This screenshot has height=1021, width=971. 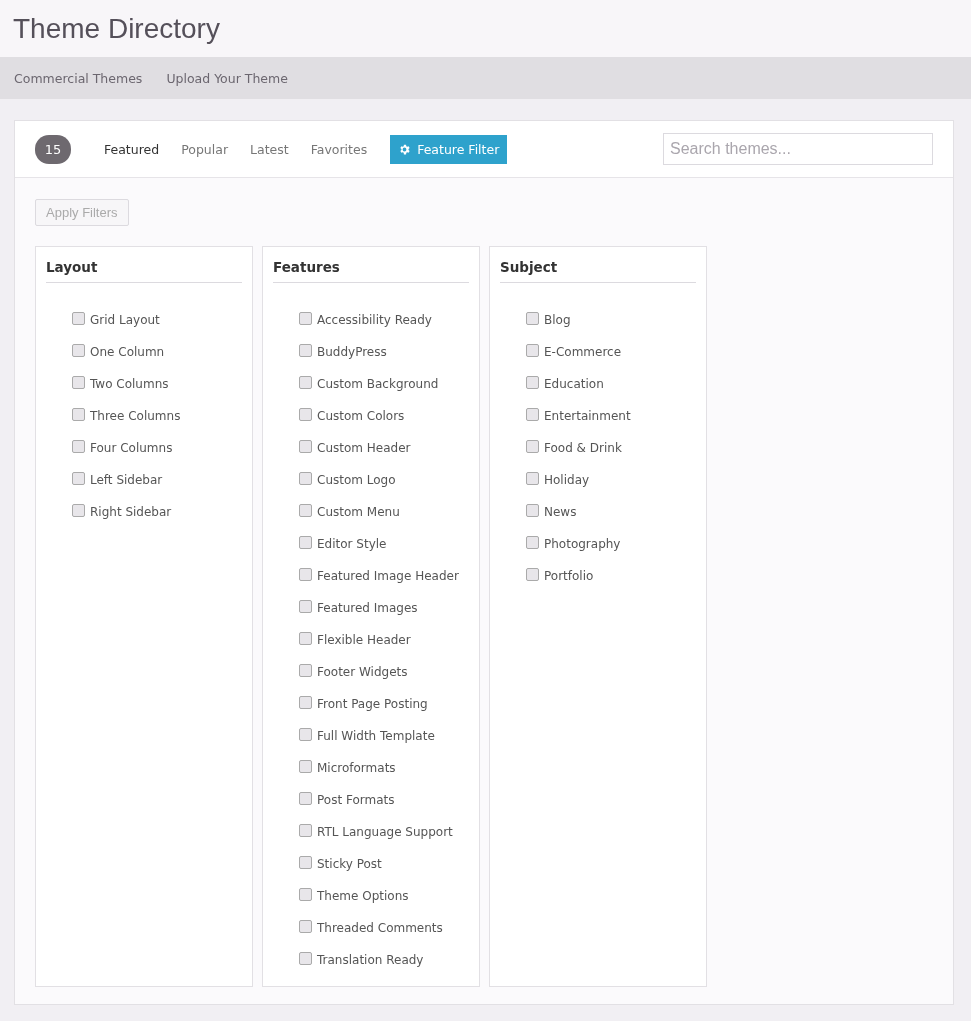 I want to click on checkbox-label: Footer Widgets, so click(x=362, y=672).